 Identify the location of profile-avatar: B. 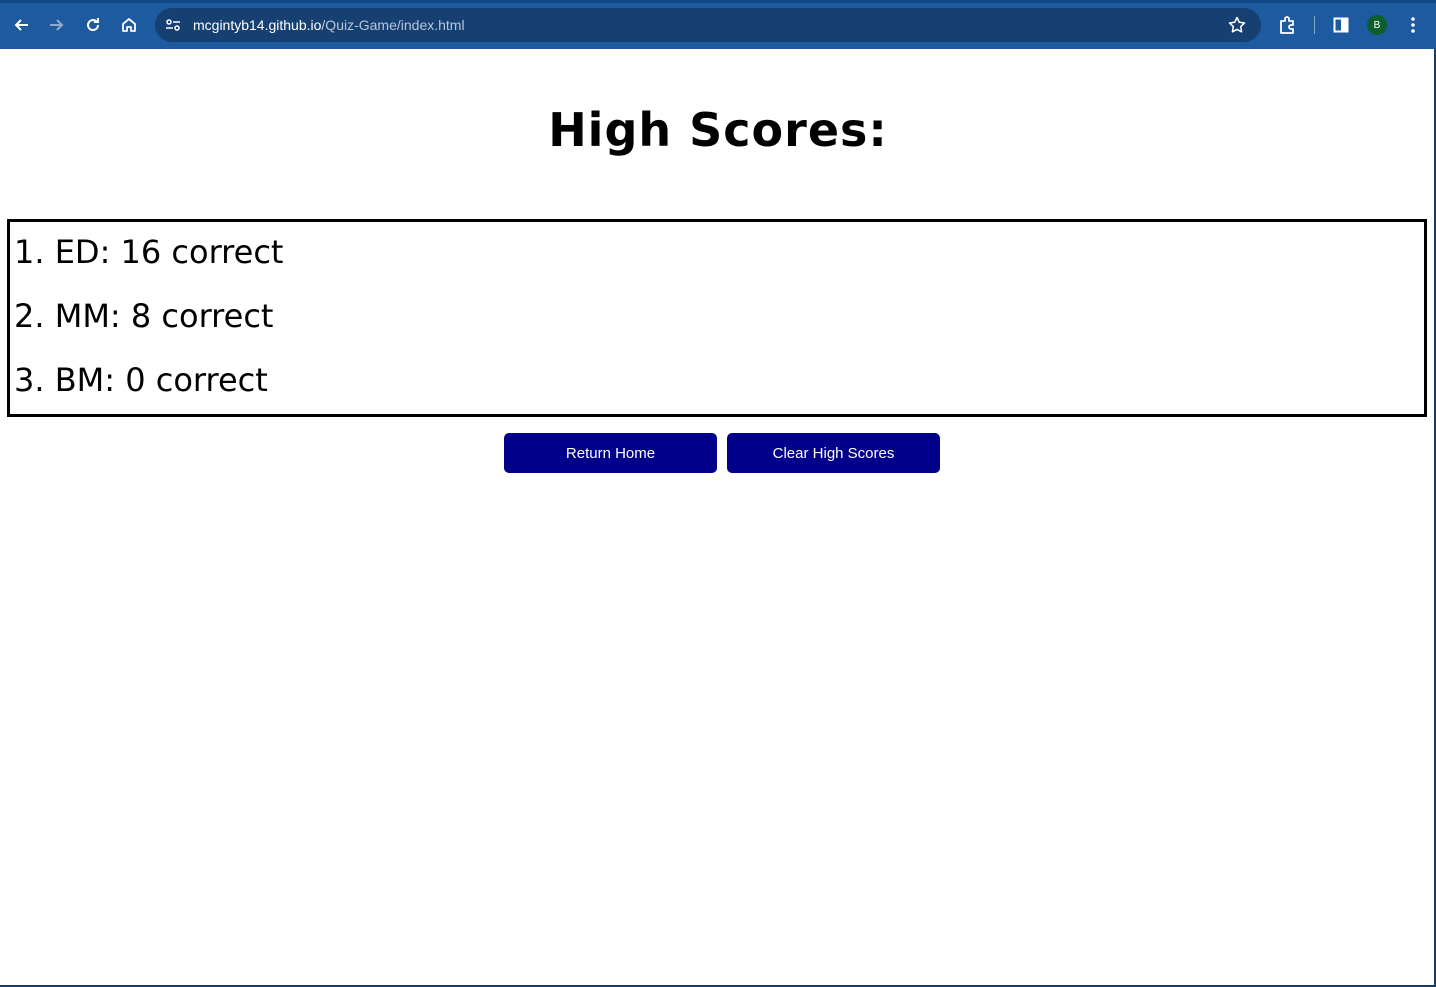
(1377, 25).